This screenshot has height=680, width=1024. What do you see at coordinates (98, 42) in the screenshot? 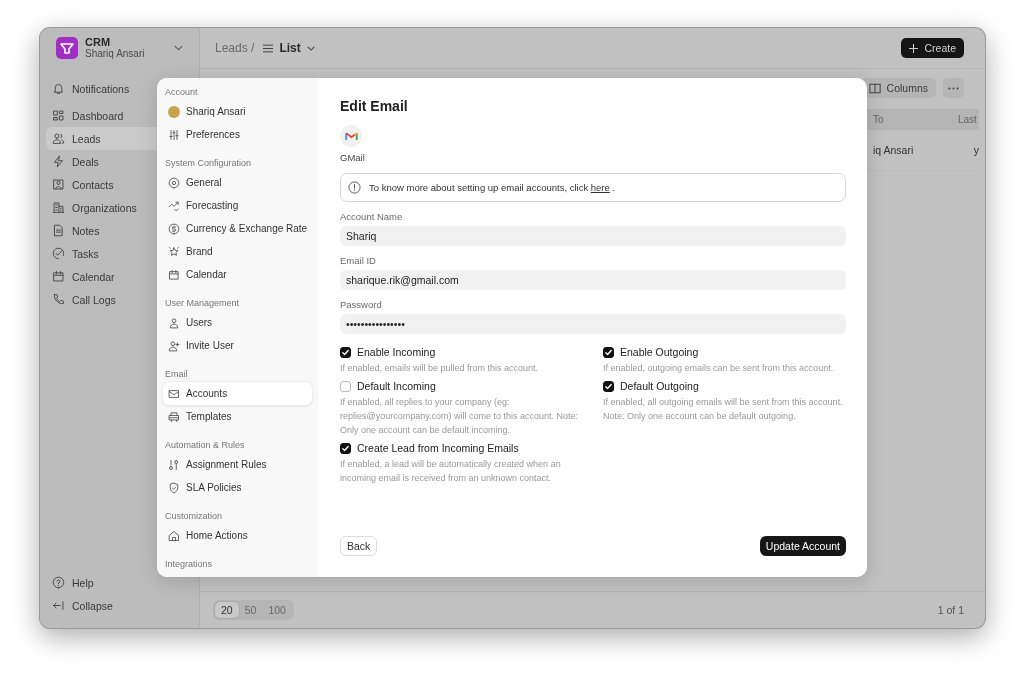
I see `app-name: CRM` at bounding box center [98, 42].